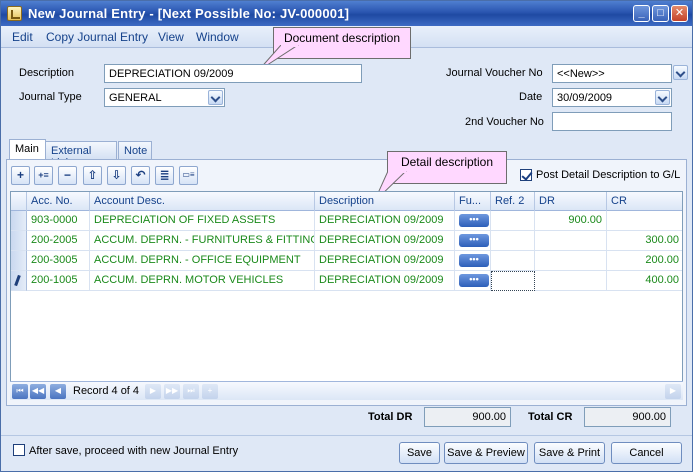 Image resolution: width=693 pixels, height=472 pixels. I want to click on menu-view: View, so click(171, 37).